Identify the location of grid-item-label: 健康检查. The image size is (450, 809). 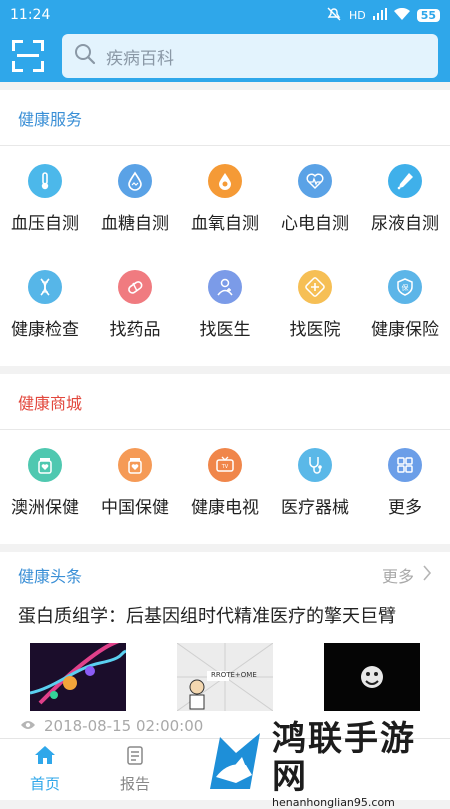
(45, 330).